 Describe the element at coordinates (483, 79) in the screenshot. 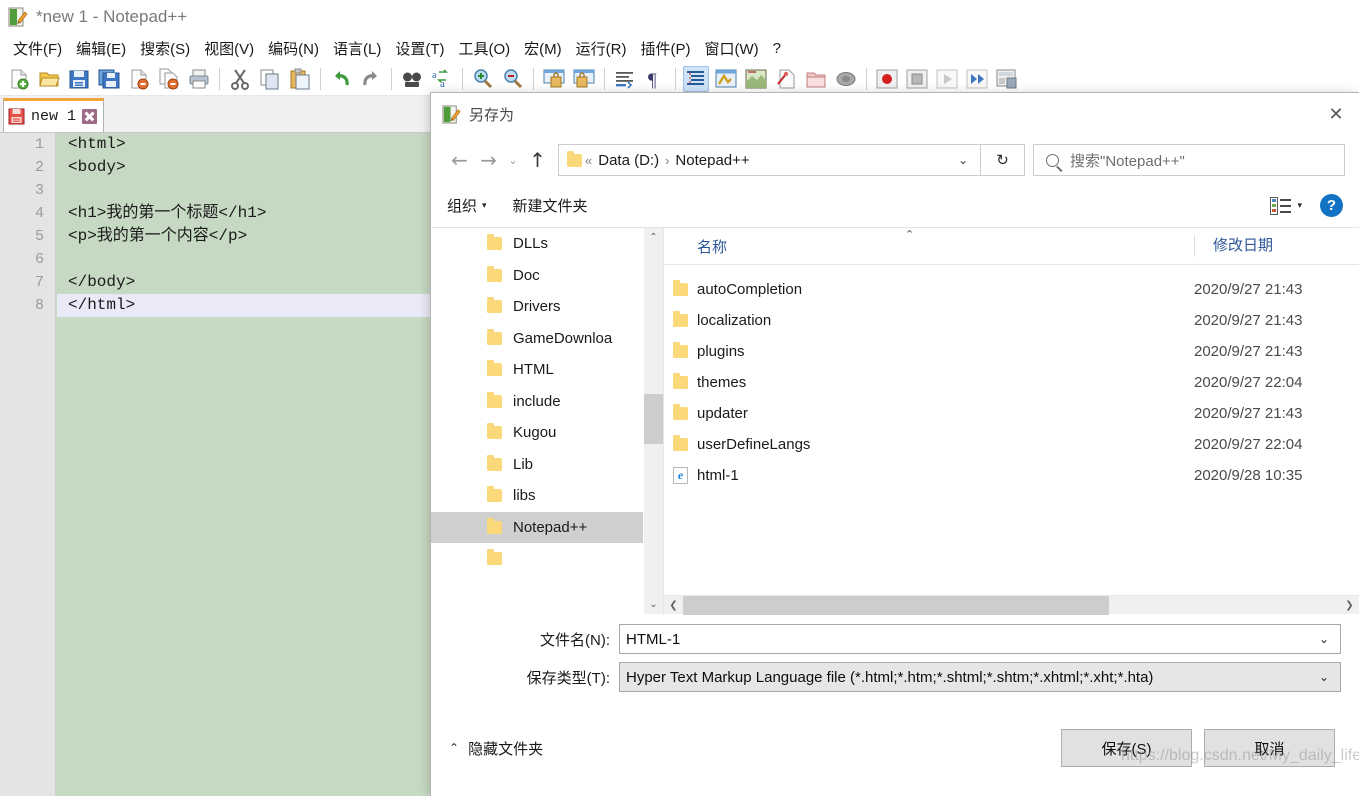

I see `zoom-in-icon` at that location.